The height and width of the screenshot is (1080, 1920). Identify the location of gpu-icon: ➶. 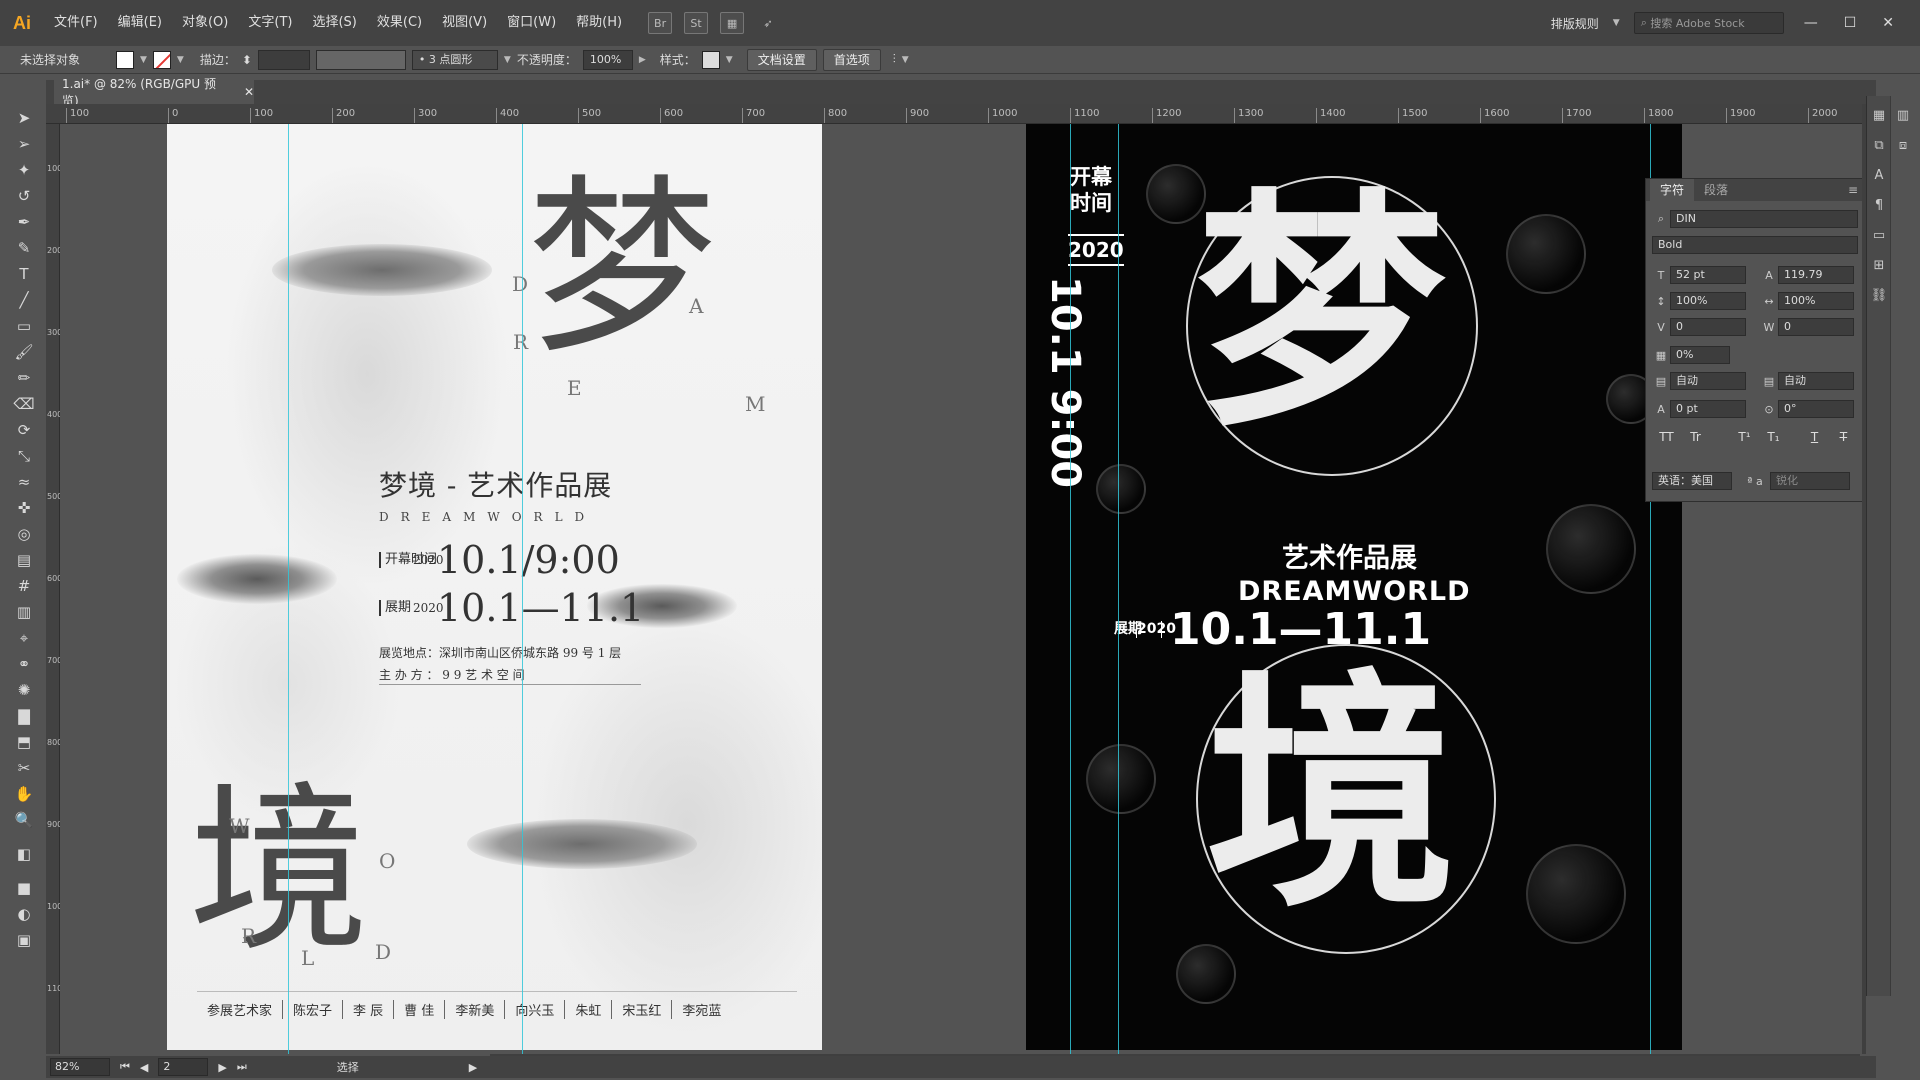
(768, 23).